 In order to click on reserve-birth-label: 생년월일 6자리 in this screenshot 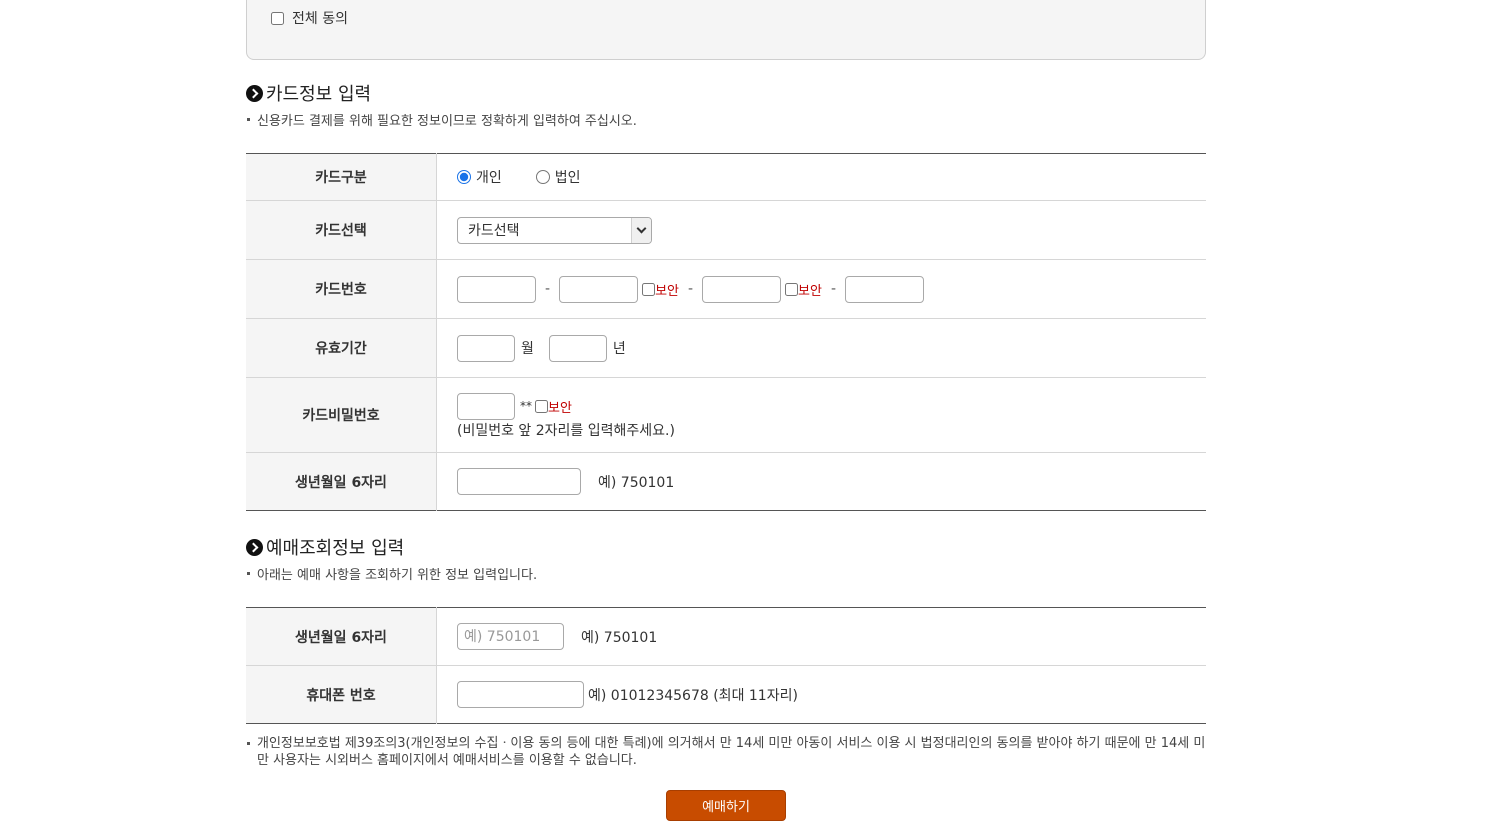, I will do `click(341, 636)`.